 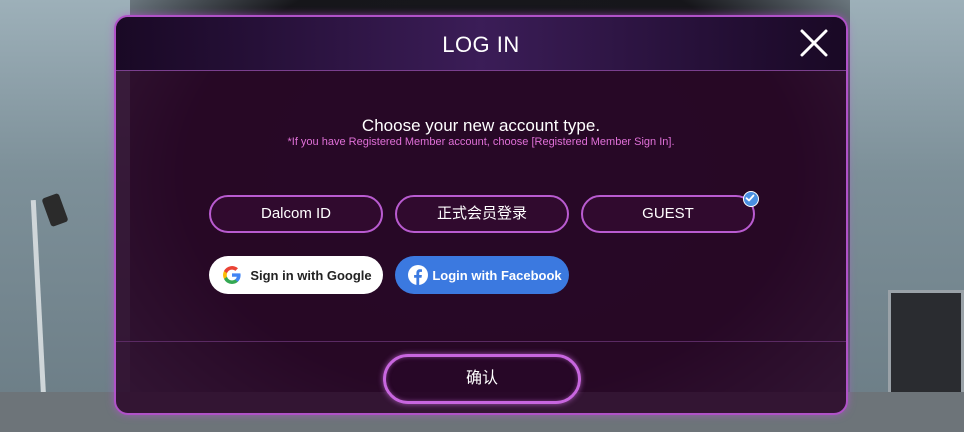 What do you see at coordinates (311, 275) in the screenshot?
I see `google-sign-in-label: Sign in with Google` at bounding box center [311, 275].